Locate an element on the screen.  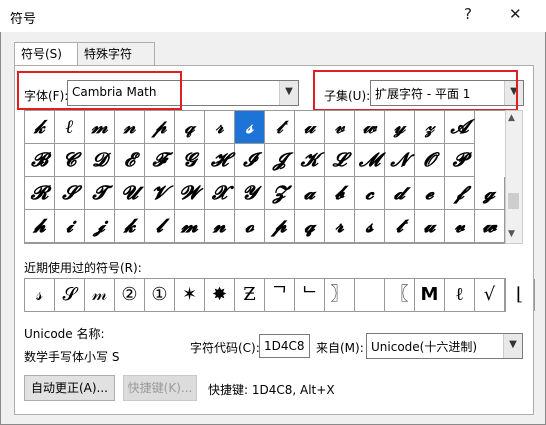
symbol-cell: 𝓾 is located at coordinates (430, 226).